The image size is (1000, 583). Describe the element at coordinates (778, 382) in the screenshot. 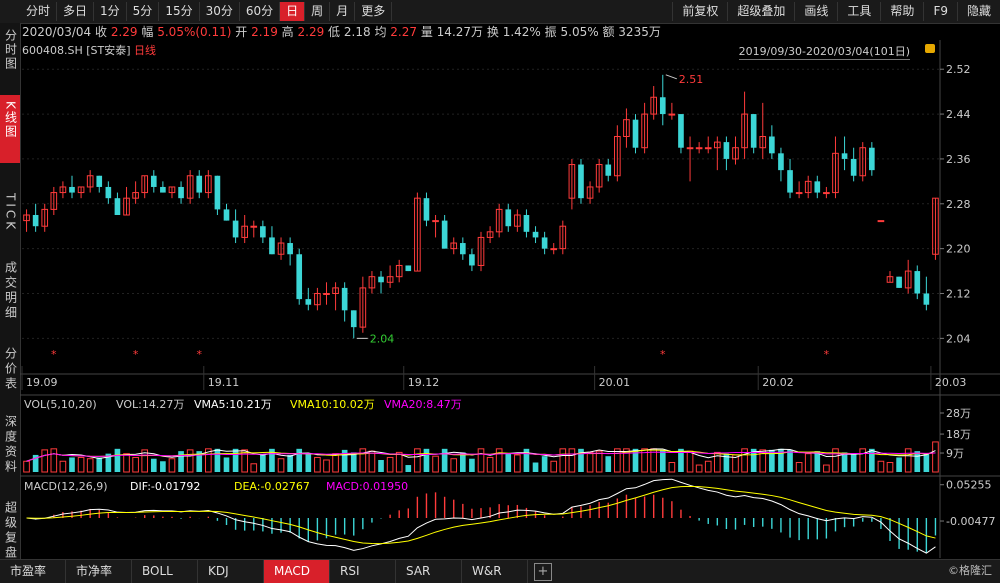

I see `x-tick-label: 20.02` at that location.